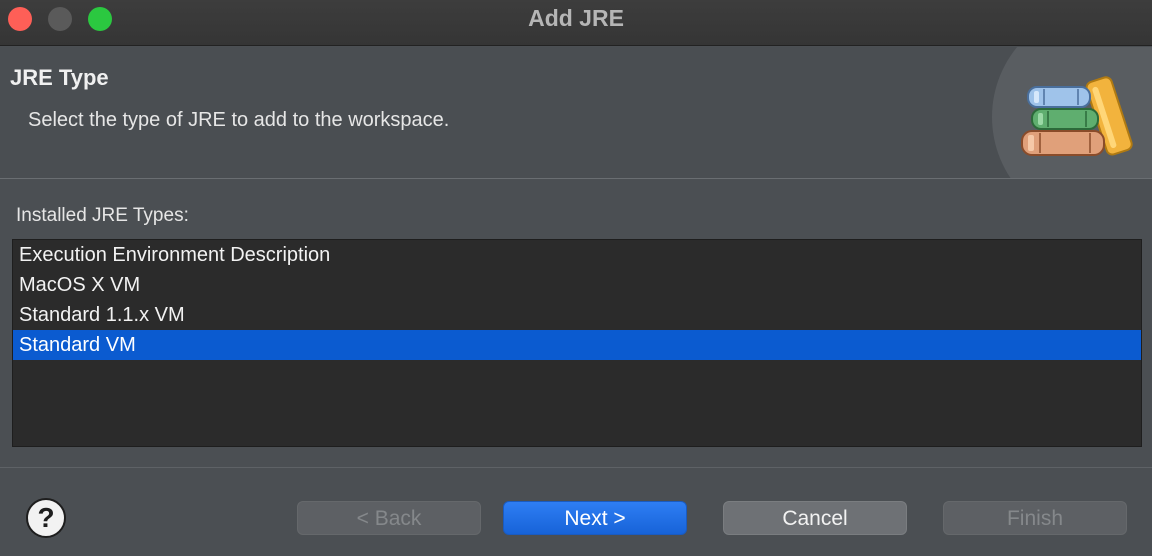  I want to click on list-item-selected: Standard VM, so click(577, 345).